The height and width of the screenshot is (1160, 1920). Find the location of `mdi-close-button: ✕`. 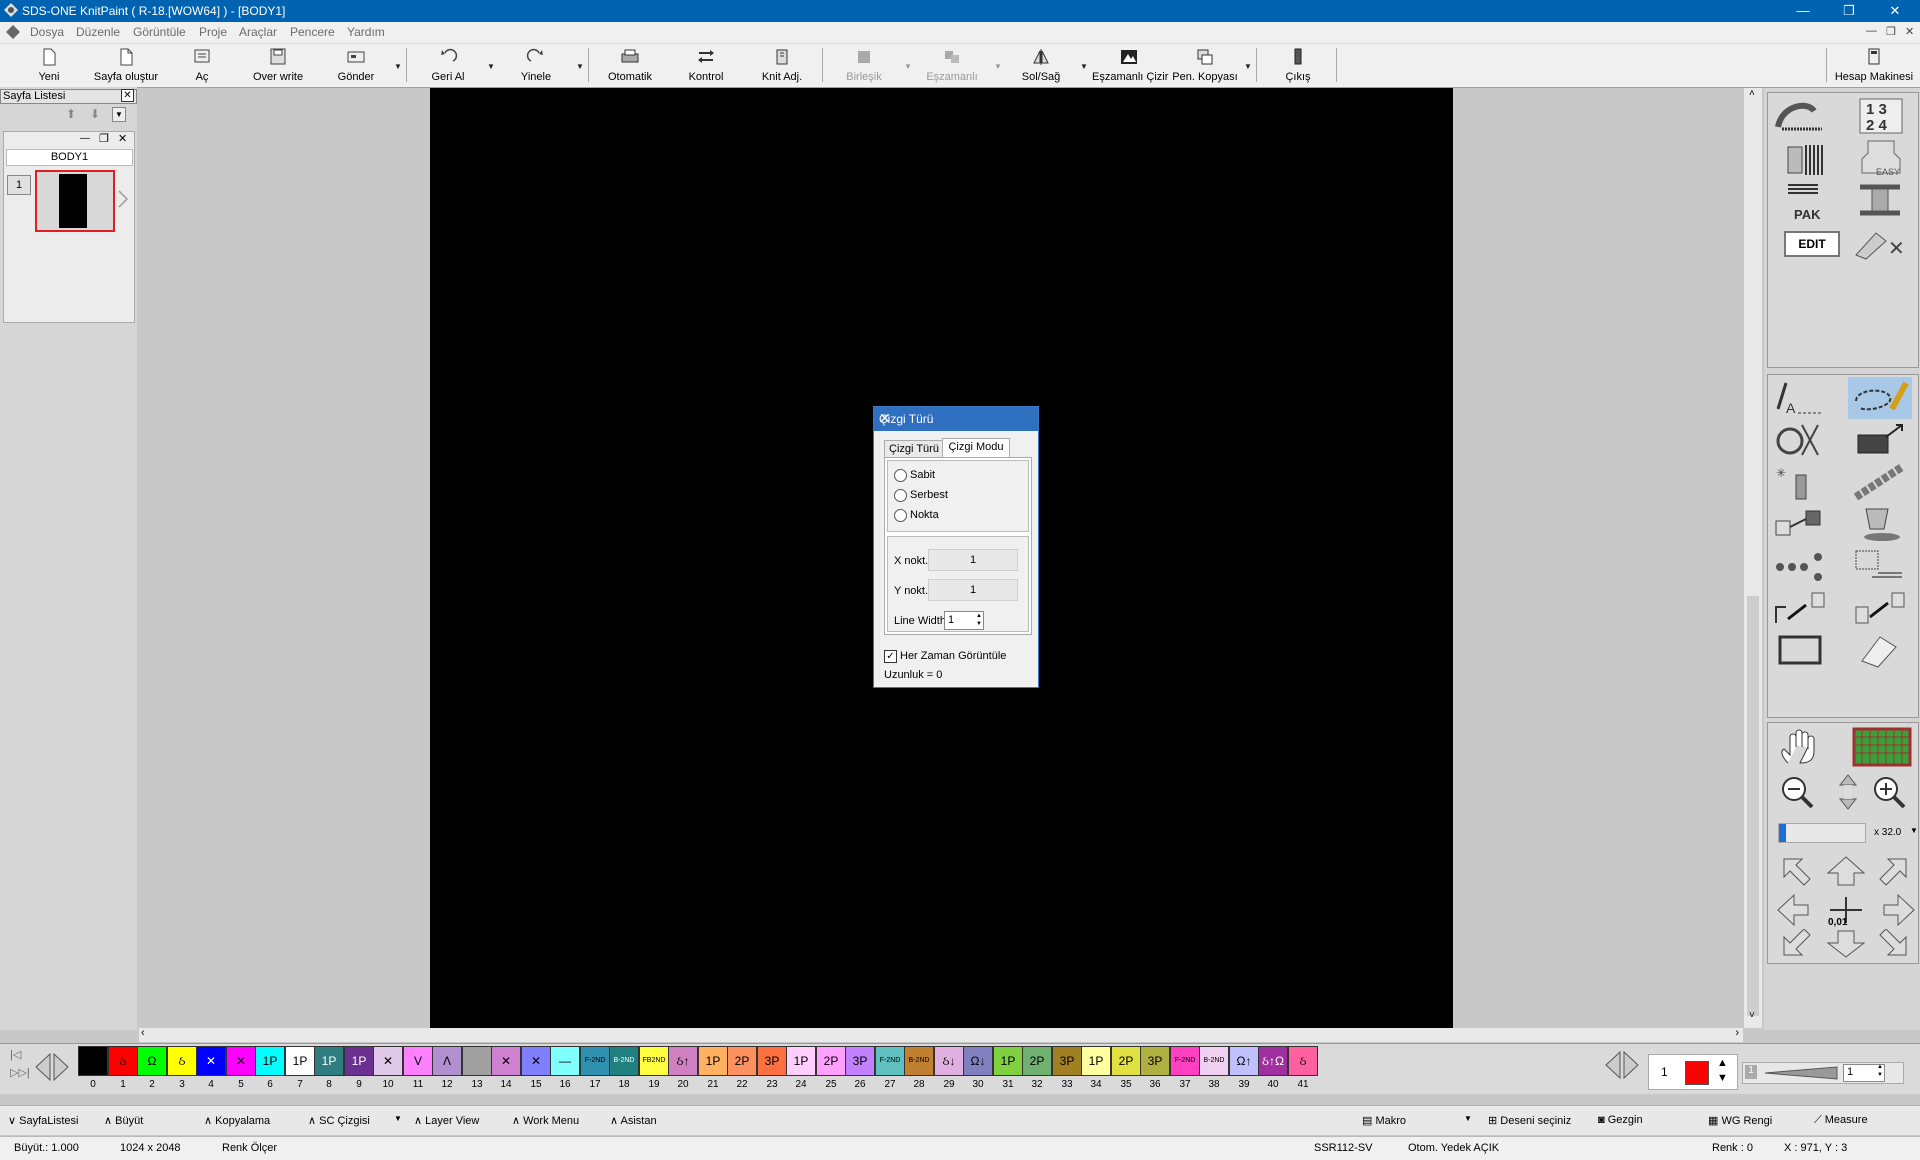

mdi-close-button: ✕ is located at coordinates (1909, 31).